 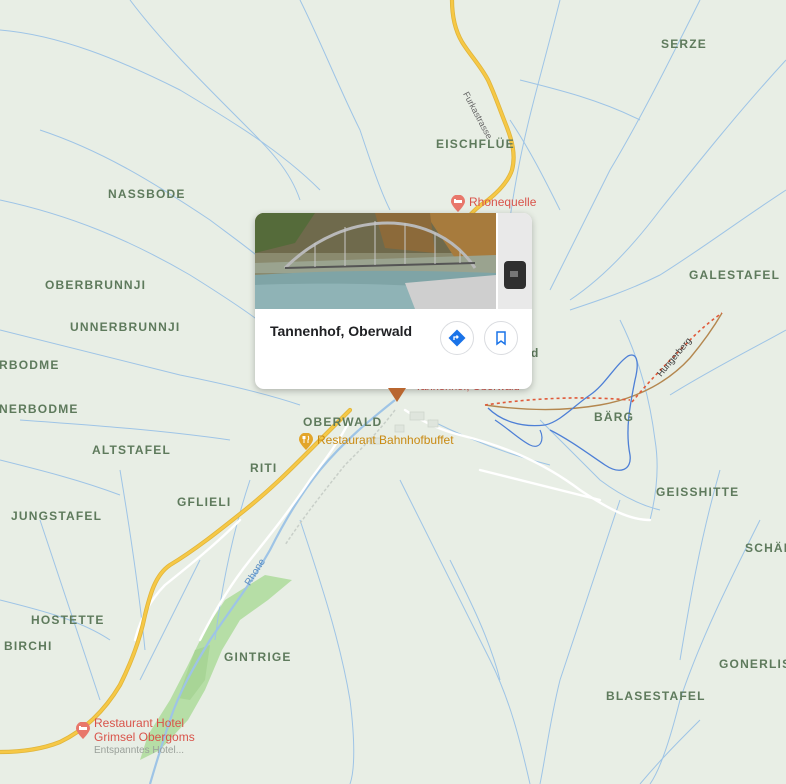 I want to click on place-label-barg: BÄRG, so click(x=614, y=417).